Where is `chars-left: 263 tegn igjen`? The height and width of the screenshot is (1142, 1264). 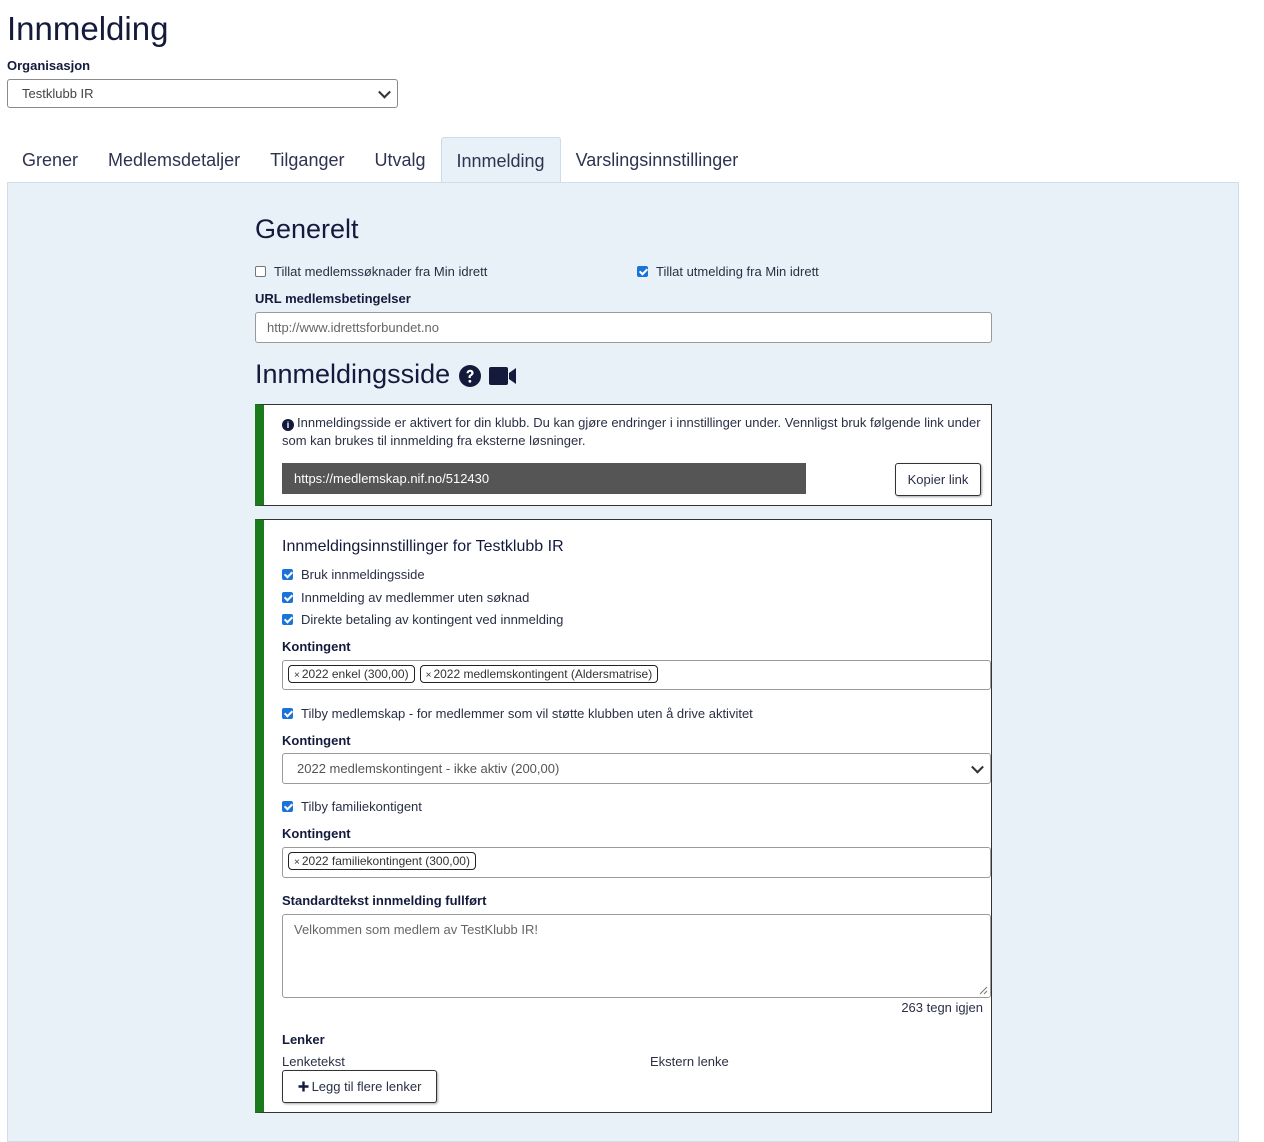 chars-left: 263 tegn igjen is located at coordinates (942, 1007).